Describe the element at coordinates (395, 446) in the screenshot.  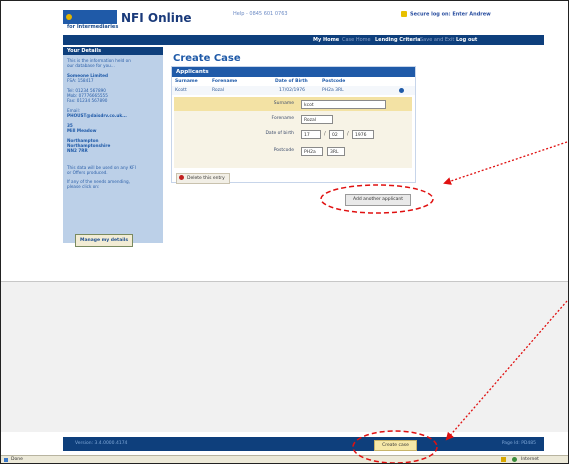
I see `highlight-ellipse-create-case` at that location.